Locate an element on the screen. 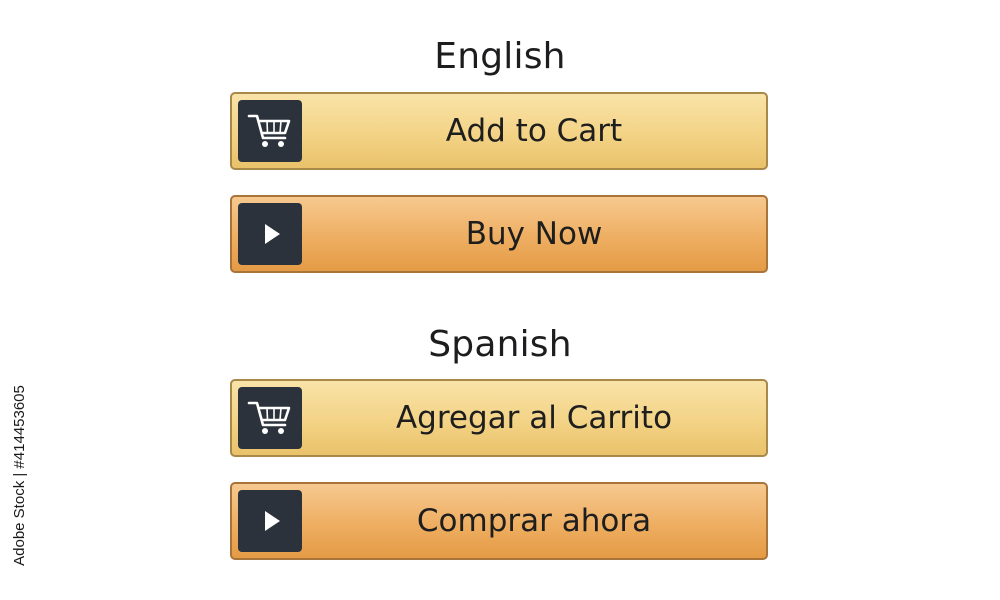  add-to-cart-button: Add to Cart is located at coordinates (499, 131).